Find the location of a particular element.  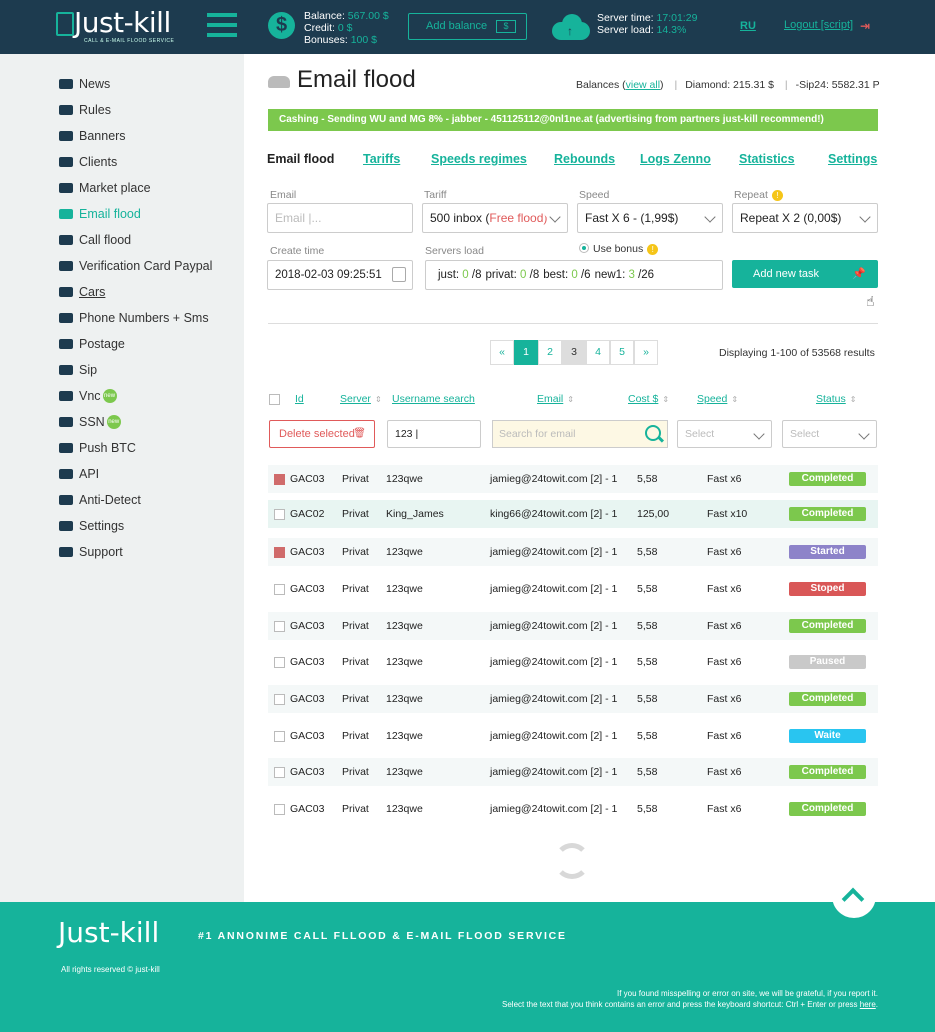

delete-selected-button: Delete selected 🗑 is located at coordinates (322, 434).